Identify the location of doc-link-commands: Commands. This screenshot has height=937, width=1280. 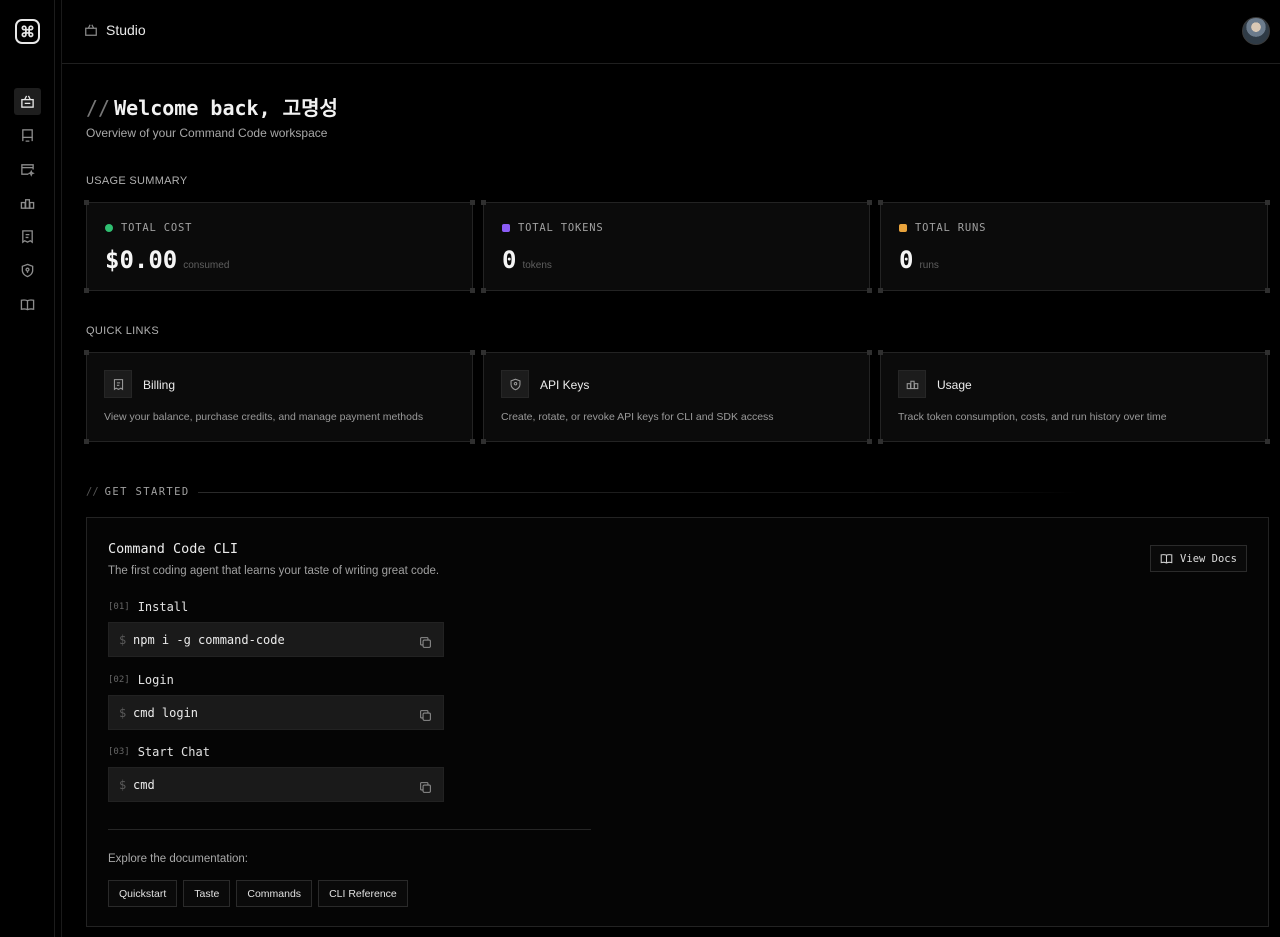
(274, 893).